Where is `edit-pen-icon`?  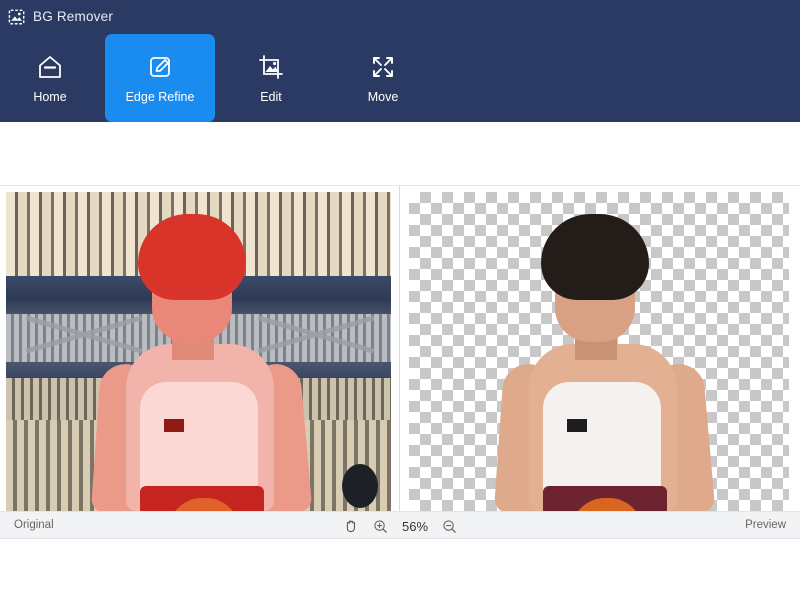 edit-pen-icon is located at coordinates (160, 67).